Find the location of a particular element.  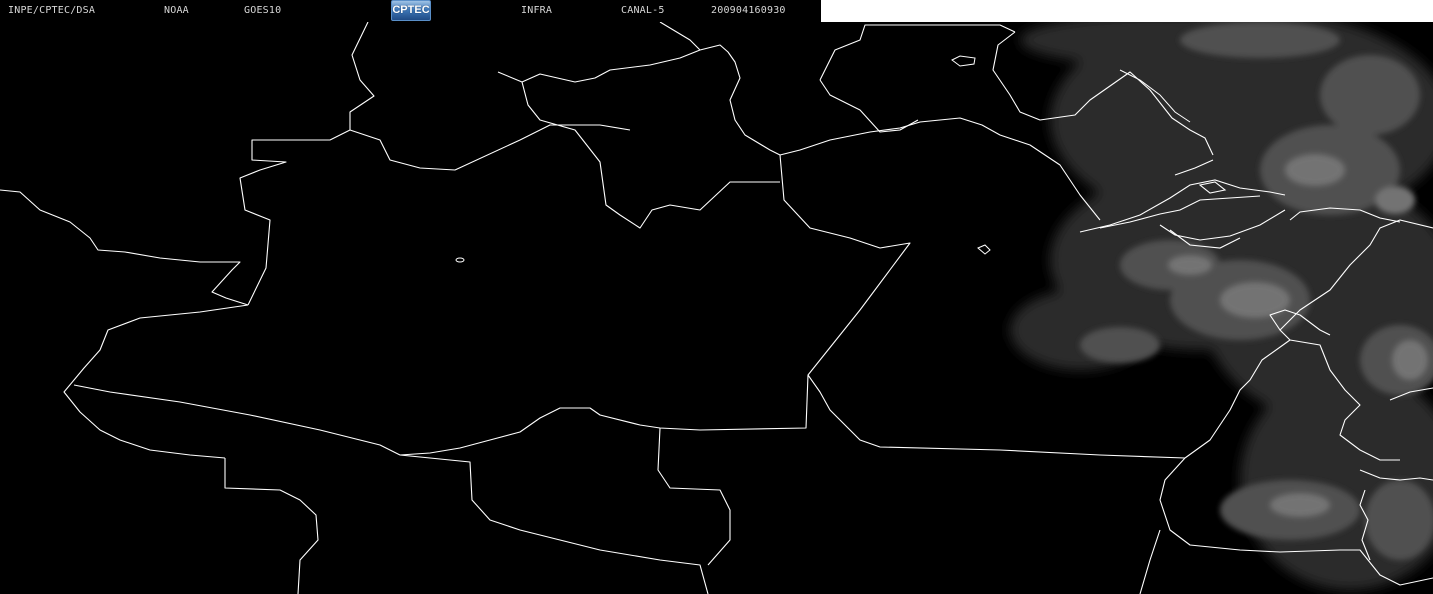

boundary-south-curve is located at coordinates (1150, 561).